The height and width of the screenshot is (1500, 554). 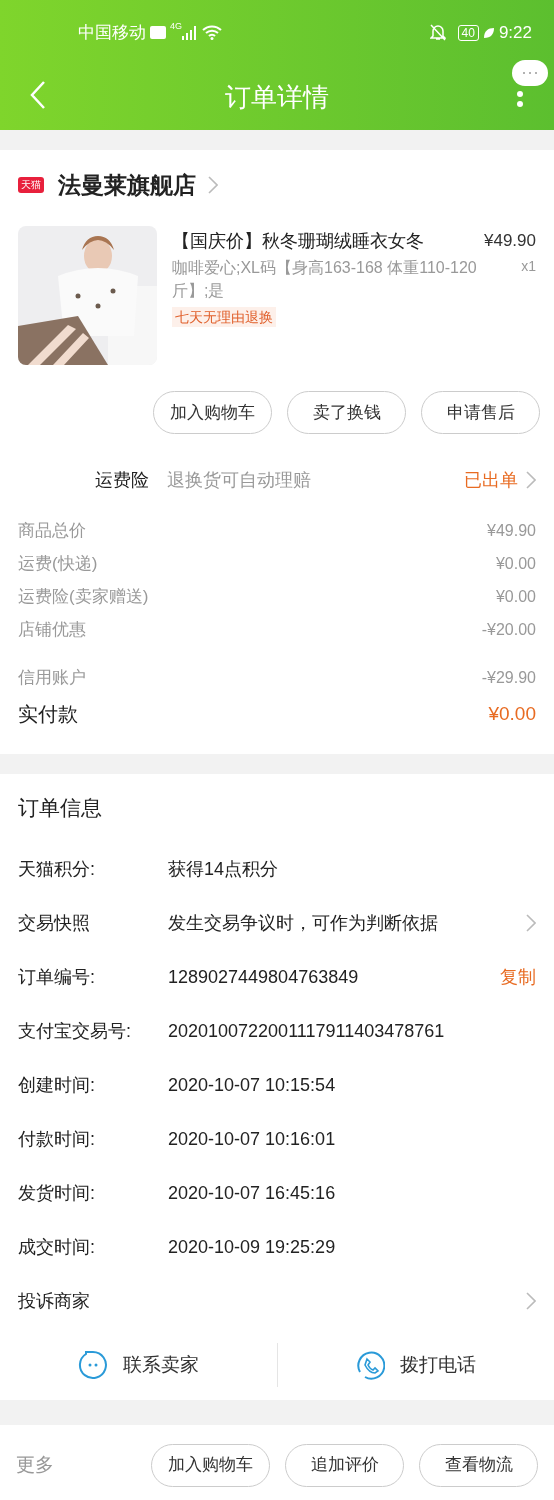 I want to click on network-type: 4G, so click(x=176, y=26).